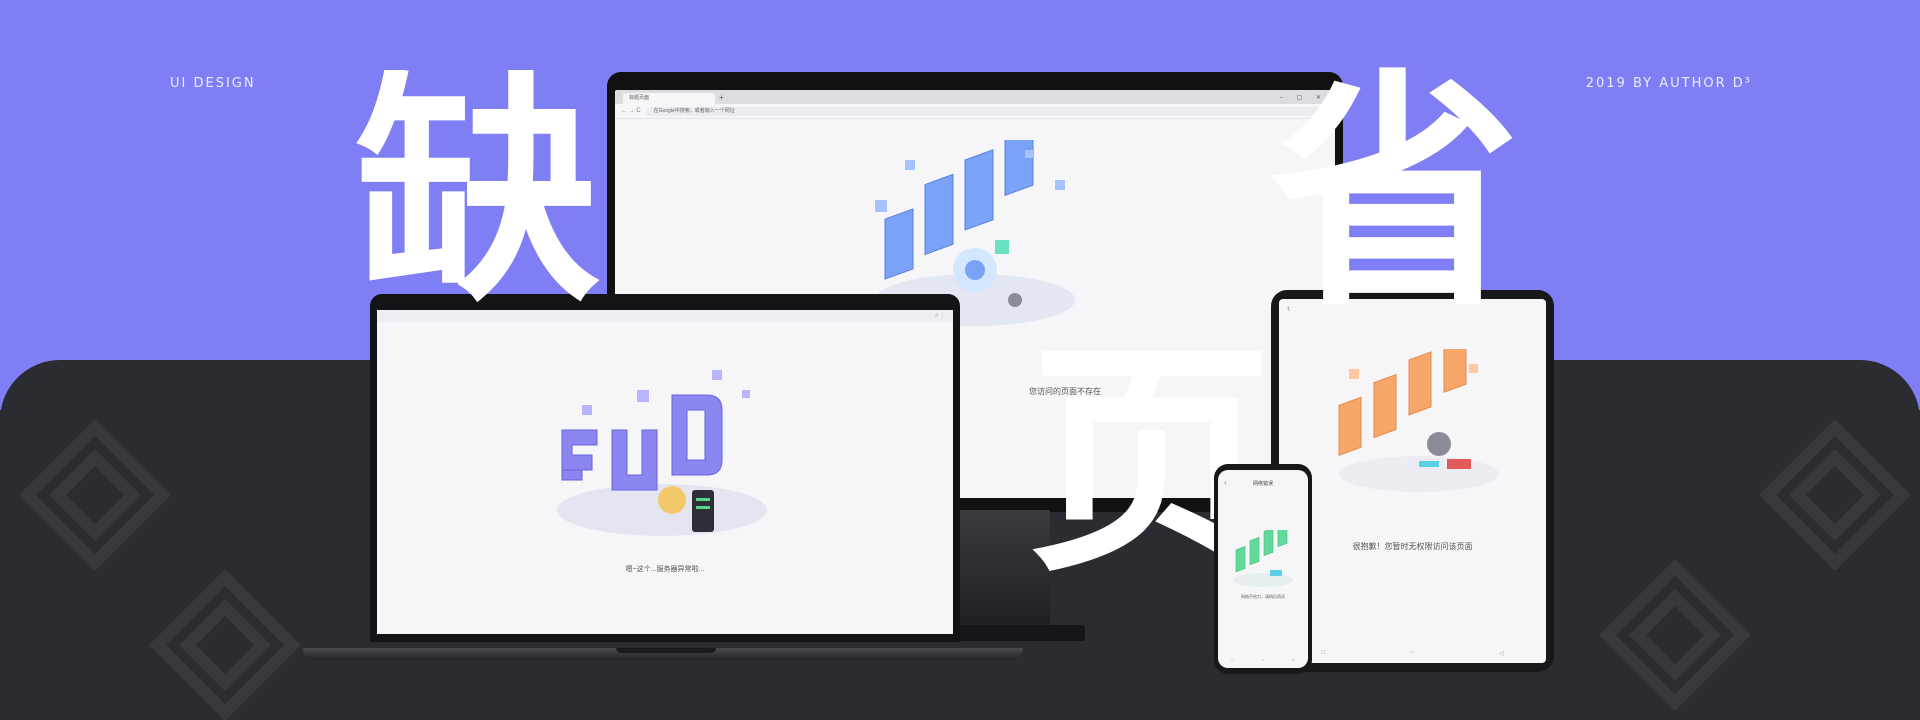  What do you see at coordinates (1263, 558) in the screenshot?
I see `isometric-network-illustration` at bounding box center [1263, 558].